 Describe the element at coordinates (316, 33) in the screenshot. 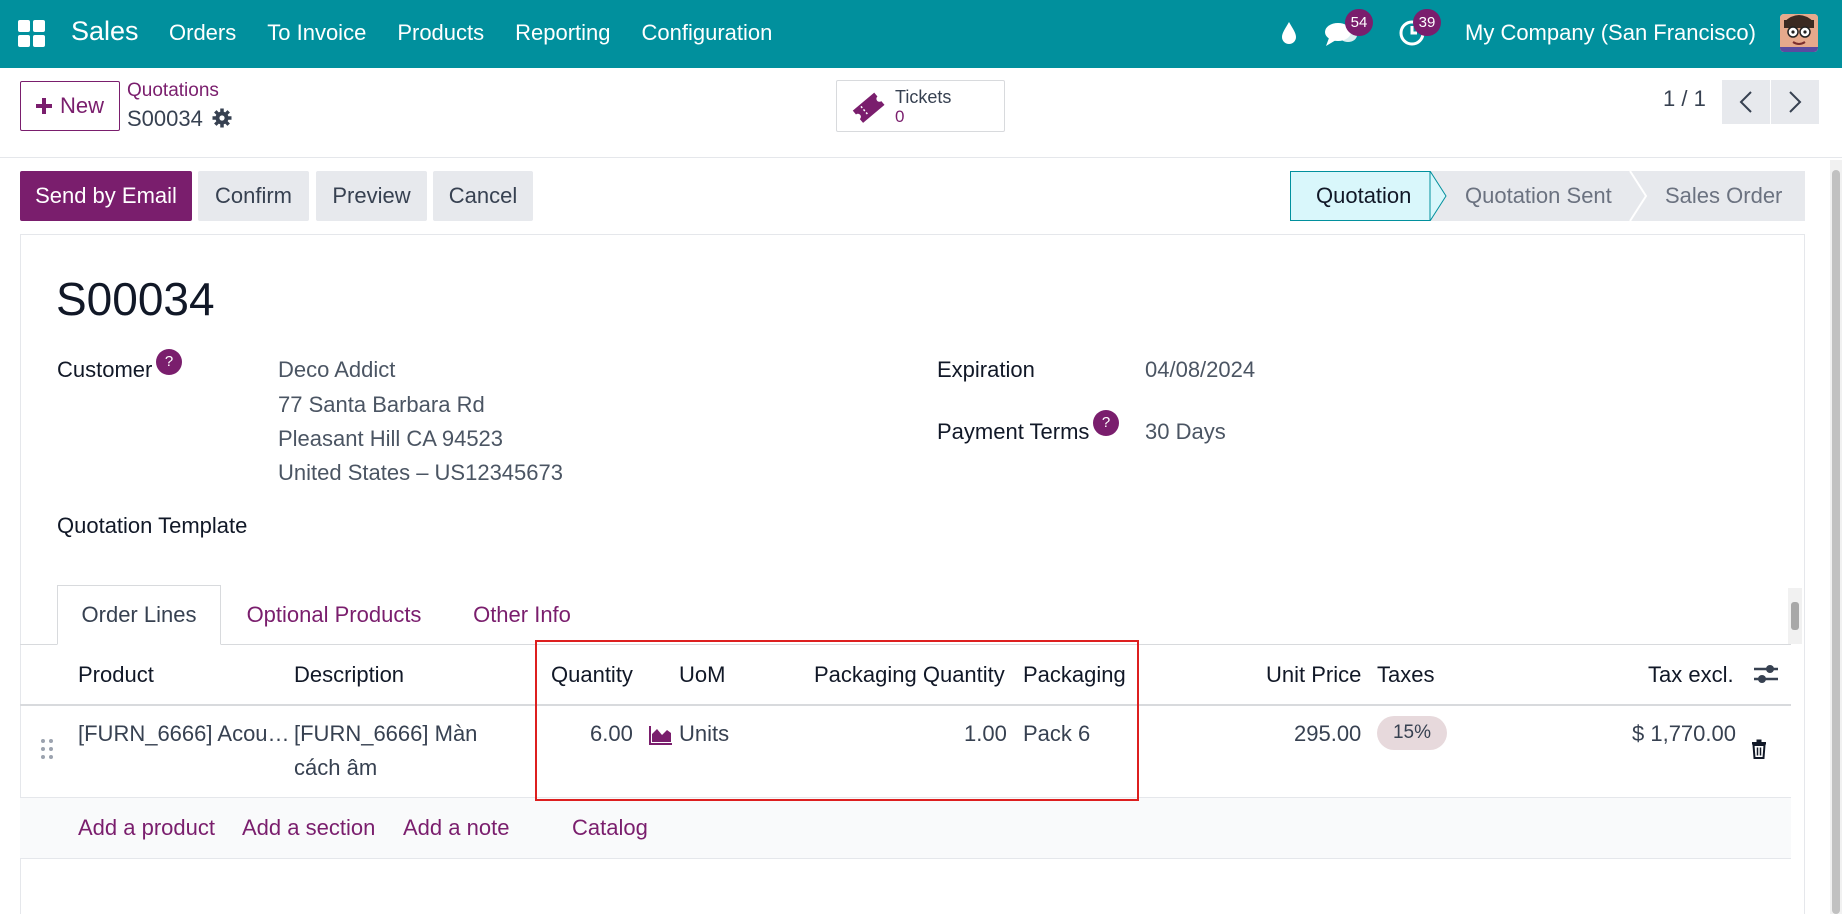

I see `menu-to-invoice: To Invoice` at that location.